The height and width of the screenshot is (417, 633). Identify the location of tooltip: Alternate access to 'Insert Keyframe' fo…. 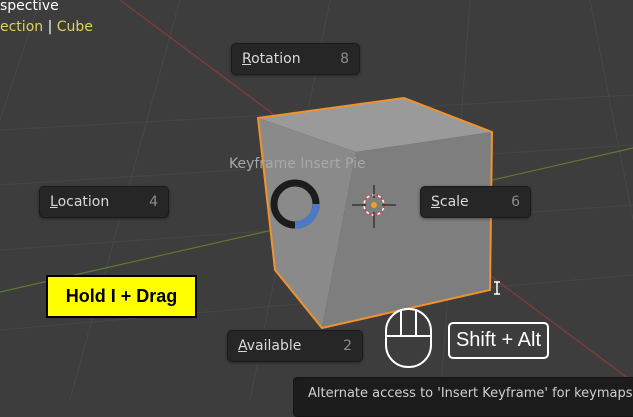
(463, 397).